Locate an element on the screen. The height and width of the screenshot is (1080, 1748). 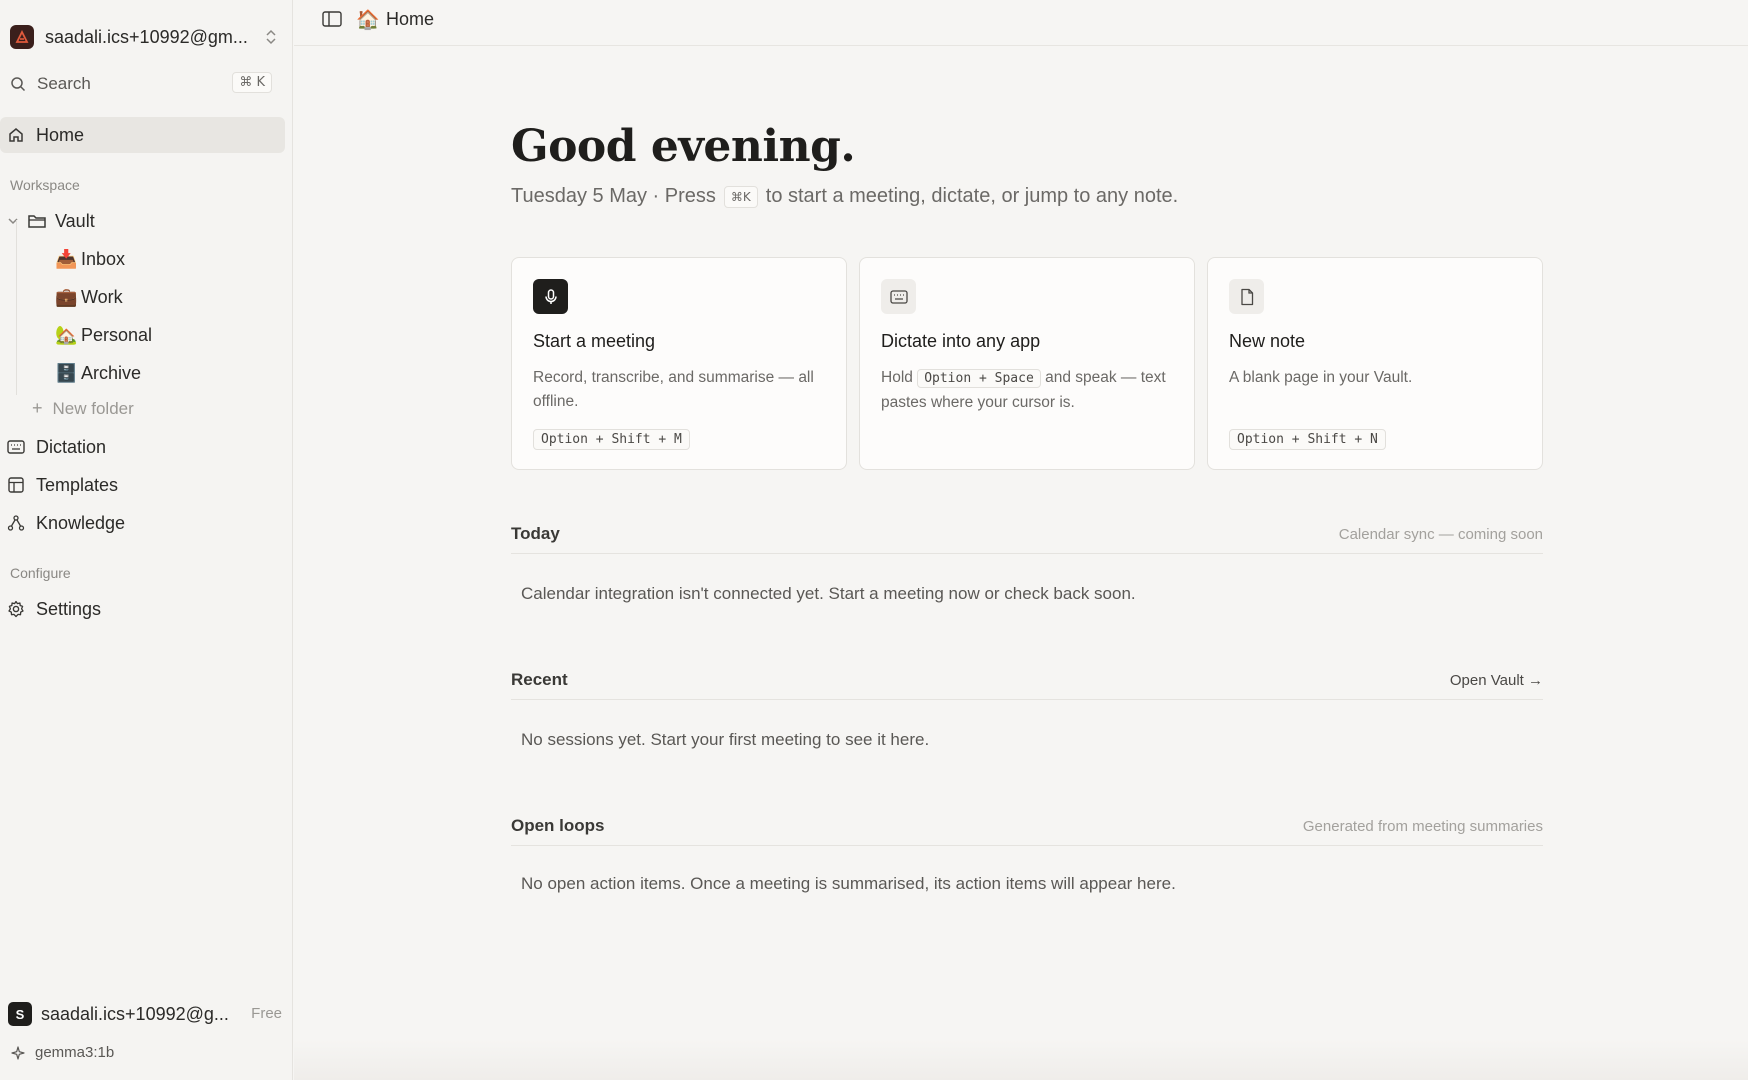
file-cabinet-icon: 🗄️ is located at coordinates (66, 373).